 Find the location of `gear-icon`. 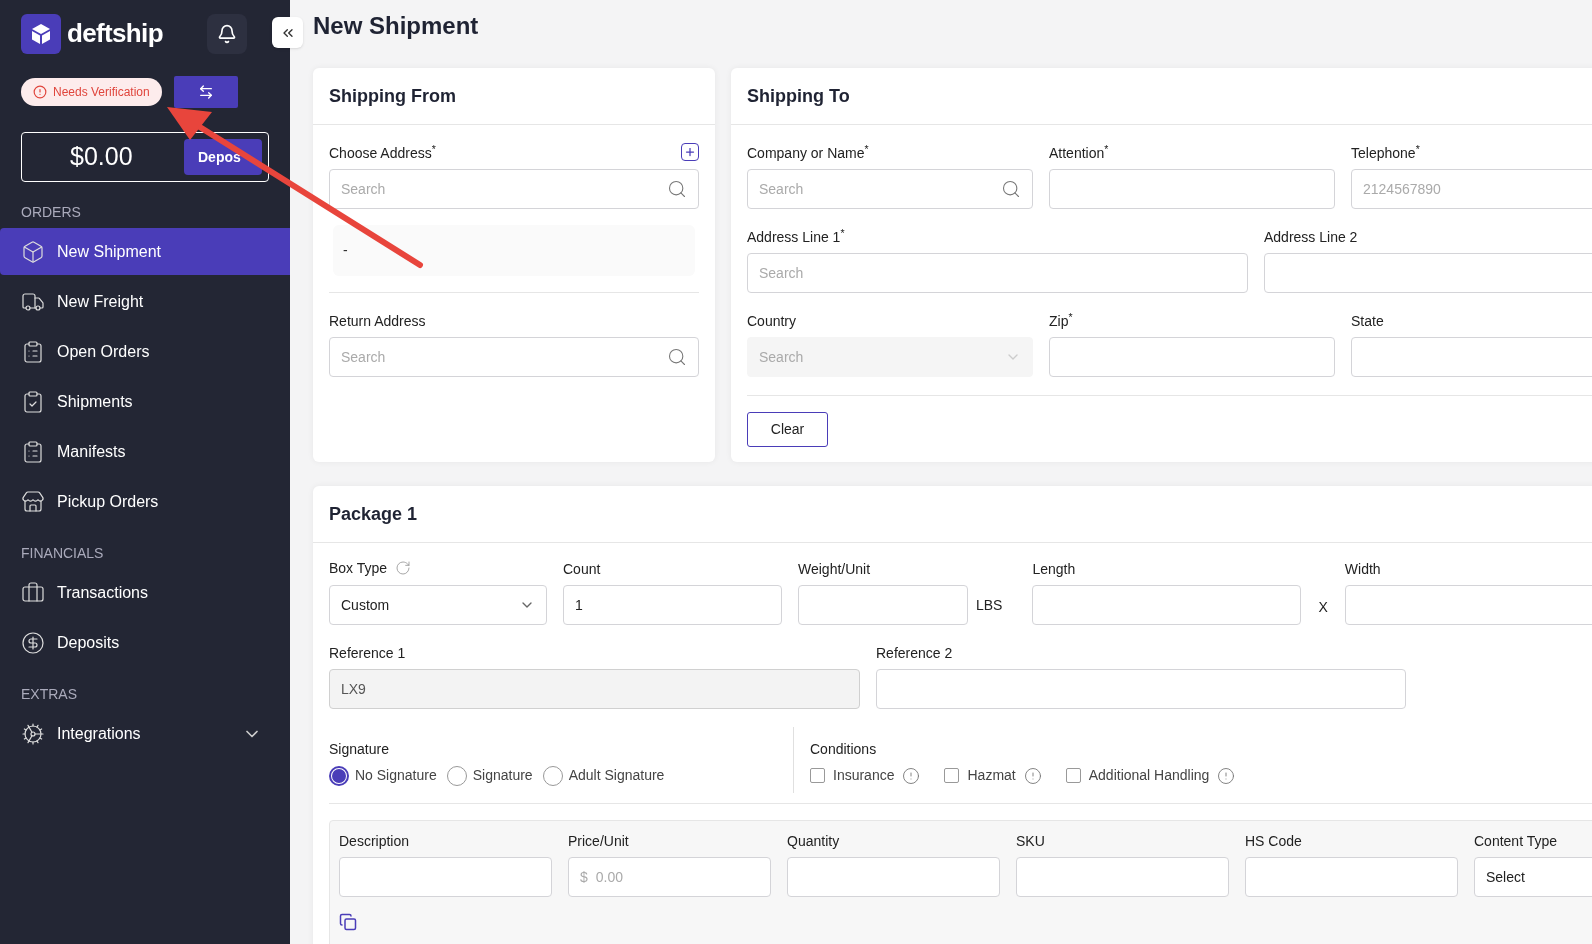

gear-icon is located at coordinates (33, 733).